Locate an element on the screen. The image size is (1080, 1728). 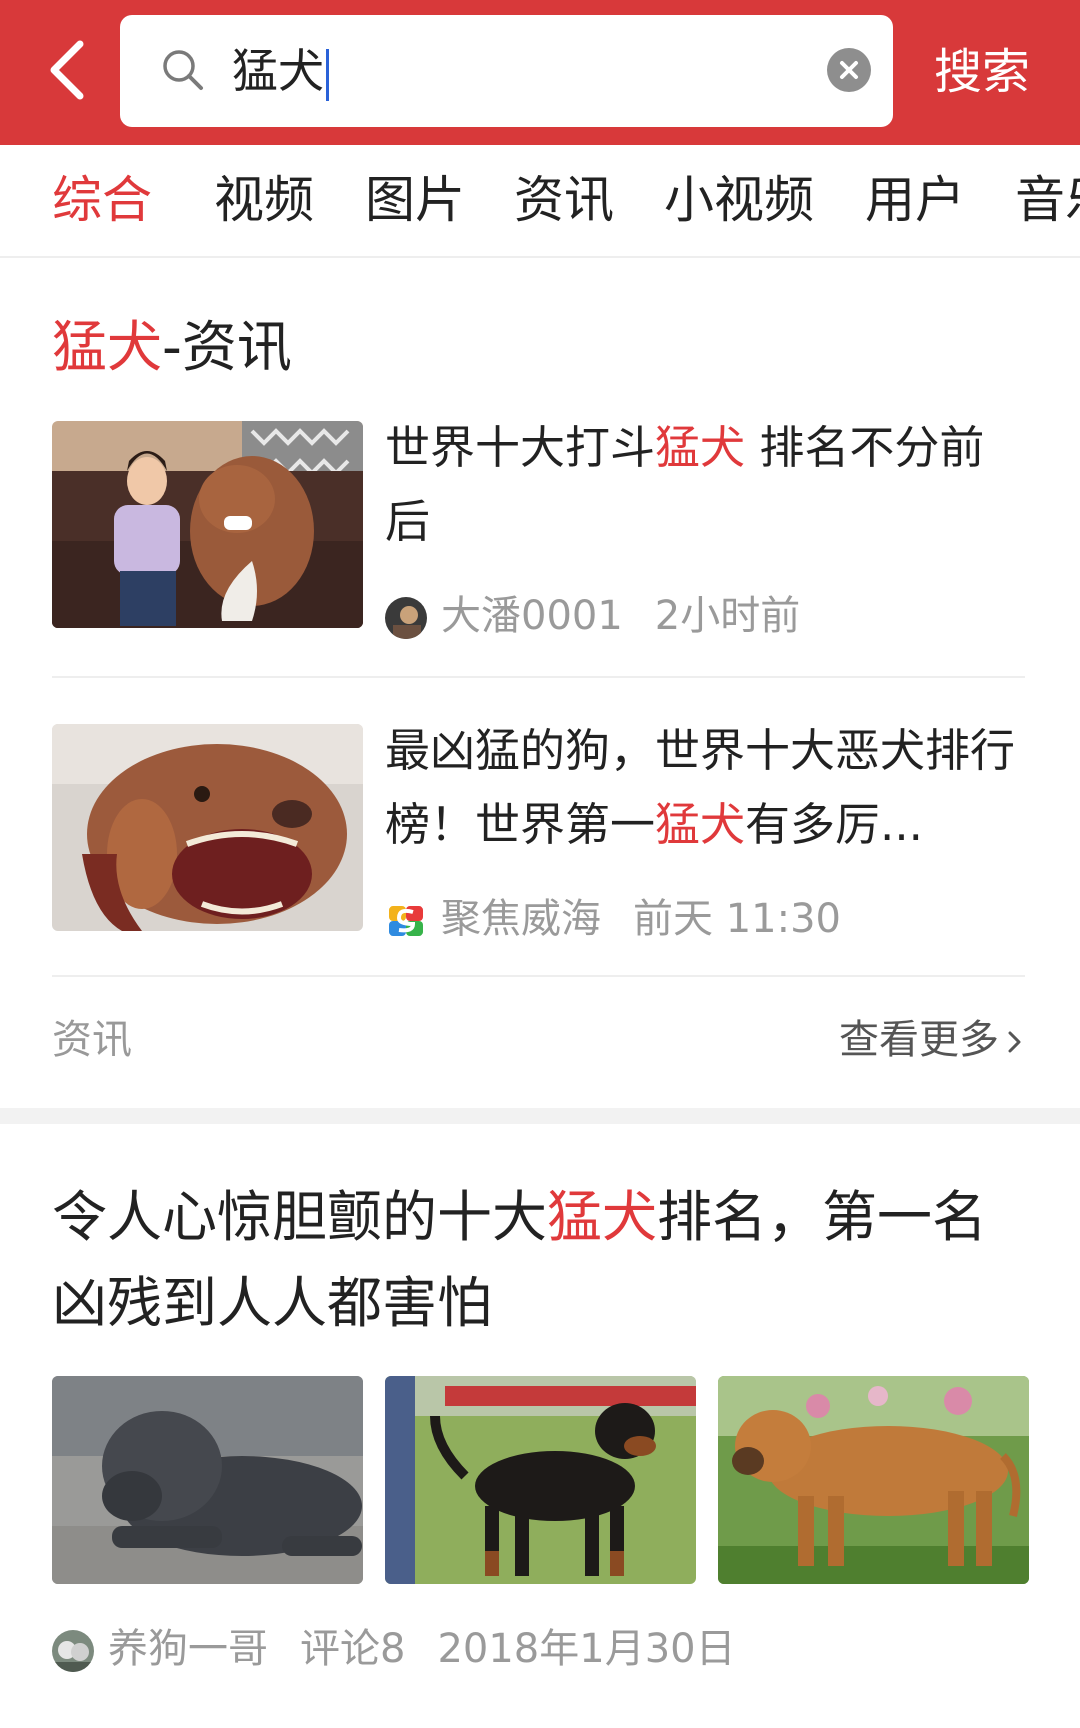
news-item: 世界十大打斗猛犬 排名不分前后 大潘0001 2小时前 is located at coordinates (538, 530).